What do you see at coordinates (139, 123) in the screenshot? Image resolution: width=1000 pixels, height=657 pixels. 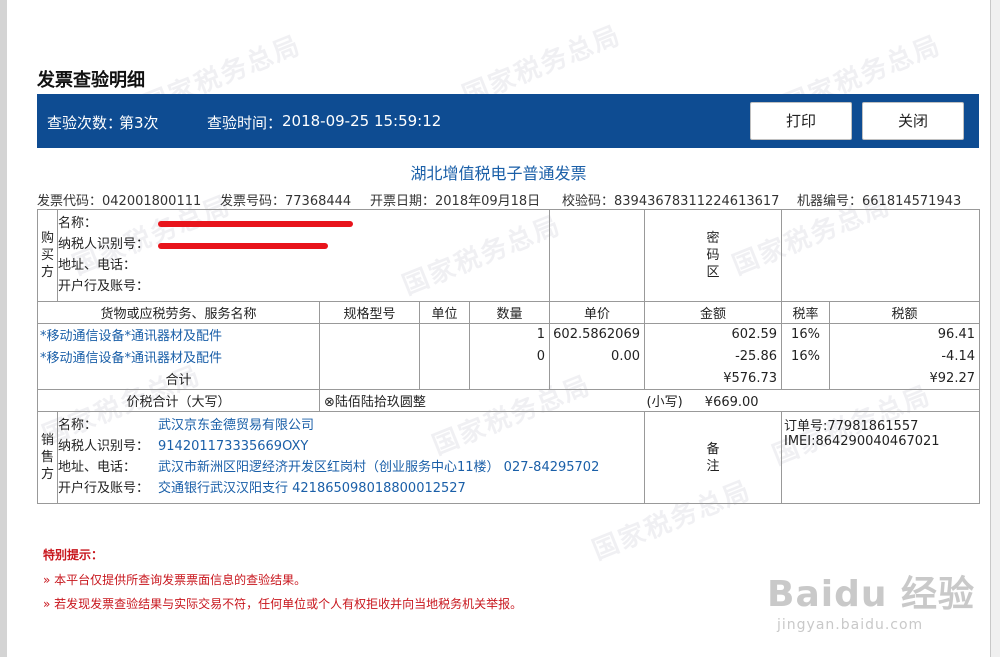 I see `check-count-value: 第3次` at bounding box center [139, 123].